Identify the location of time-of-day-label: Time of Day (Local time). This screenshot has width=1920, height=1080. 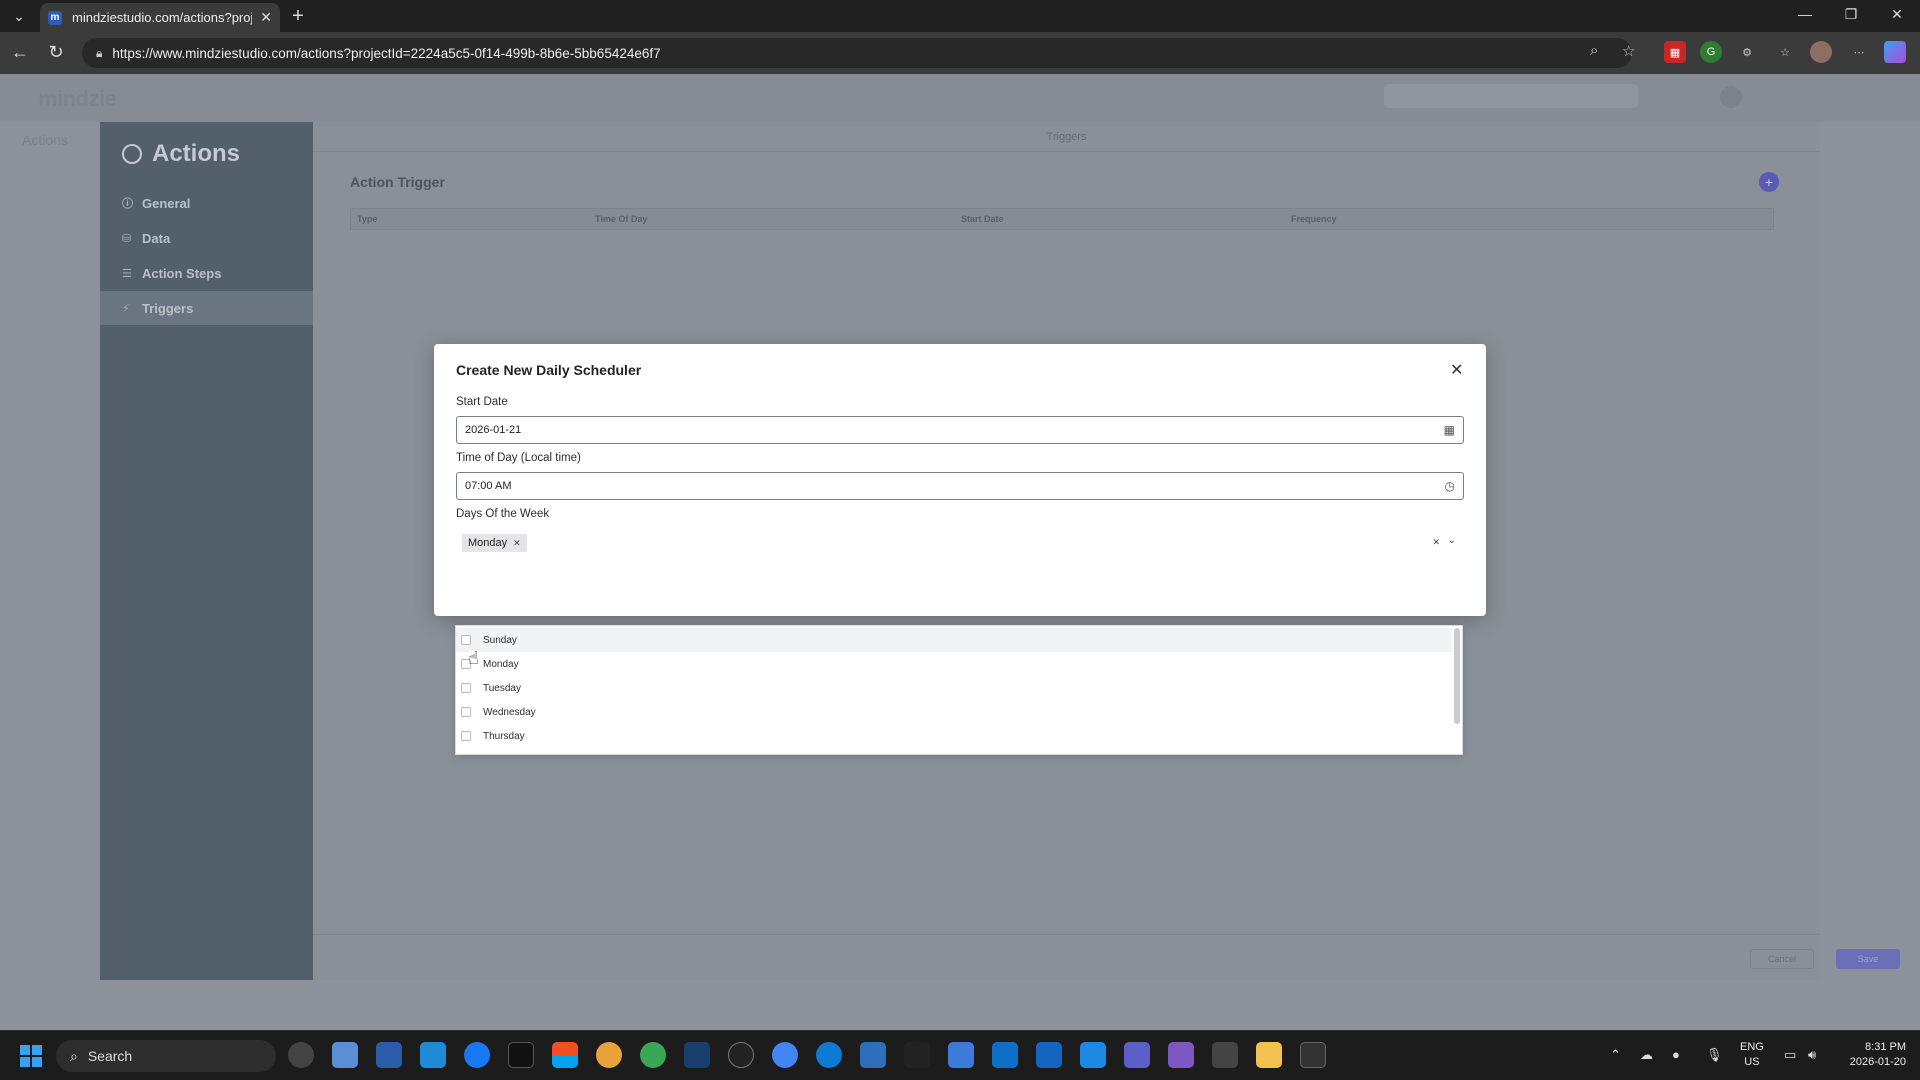
(518, 458).